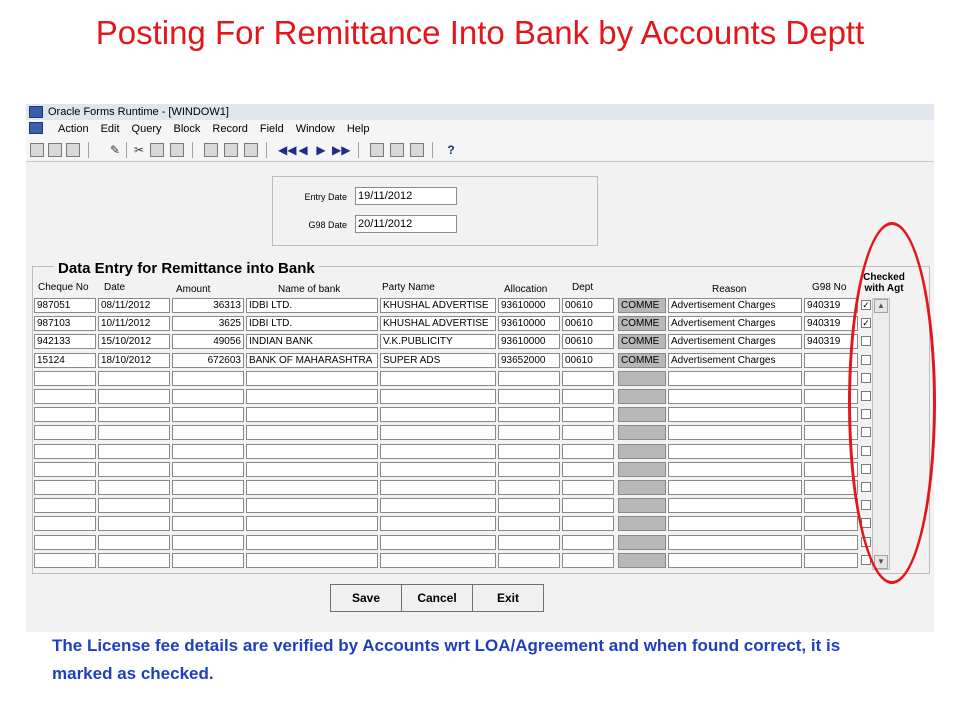 This screenshot has height=720, width=960. I want to click on exit-button: Exit, so click(508, 598).